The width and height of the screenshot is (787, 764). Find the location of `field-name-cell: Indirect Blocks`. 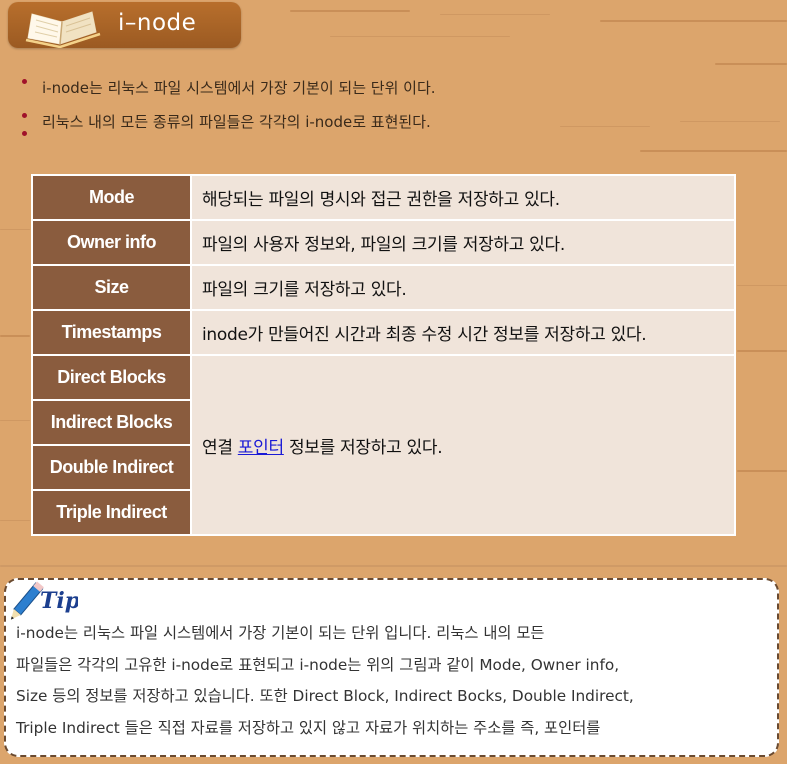

field-name-cell: Indirect Blocks is located at coordinates (111, 422).